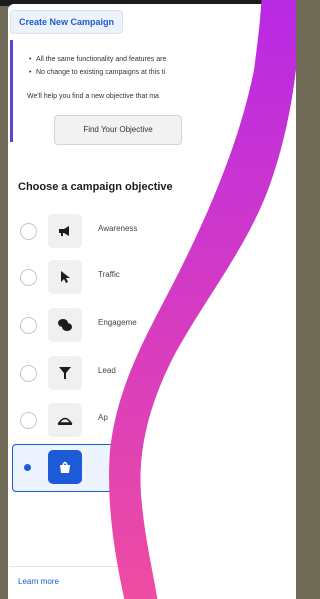 Image resolution: width=320 pixels, height=599 pixels. Describe the element at coordinates (65, 277) in the screenshot. I see `cursor-icon` at that location.